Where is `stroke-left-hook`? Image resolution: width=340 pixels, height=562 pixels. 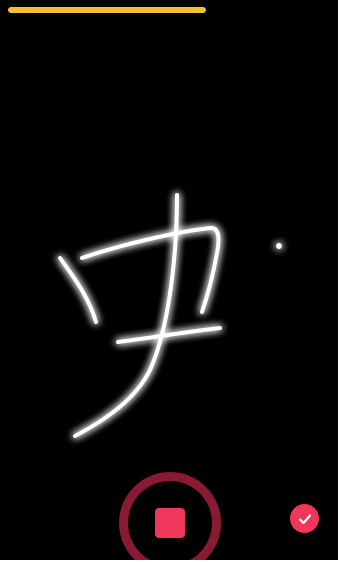
stroke-left-hook is located at coordinates (78, 290).